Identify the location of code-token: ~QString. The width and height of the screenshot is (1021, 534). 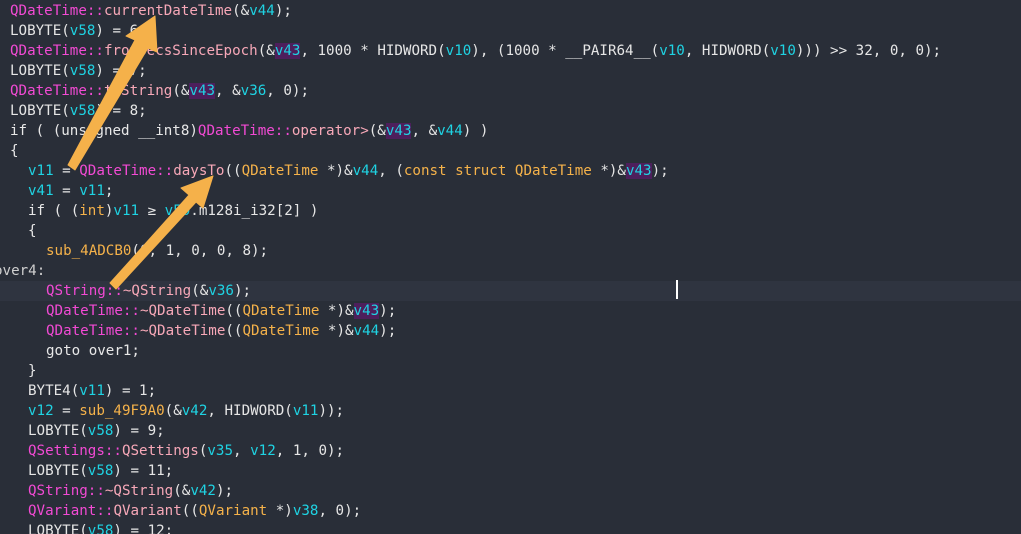
(139, 491).